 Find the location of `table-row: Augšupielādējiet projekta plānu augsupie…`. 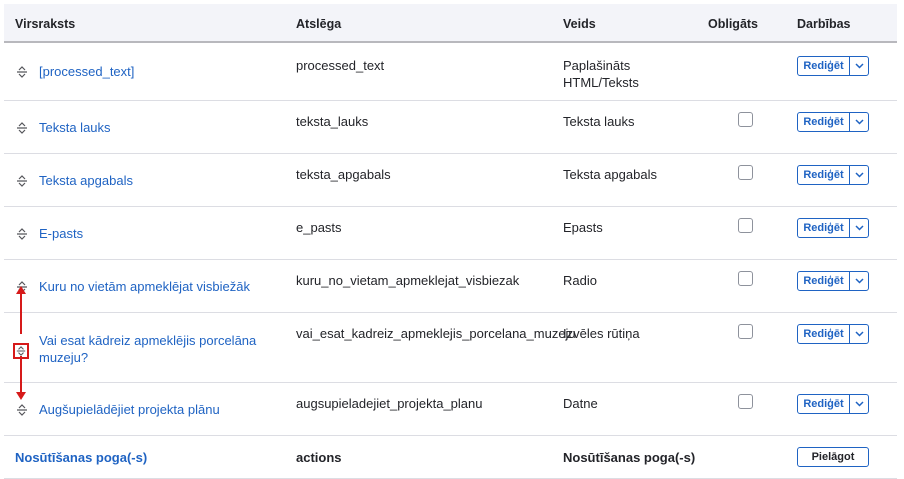

table-row: Augšupielādējiet projekta plānu augsupie… is located at coordinates (450, 409).